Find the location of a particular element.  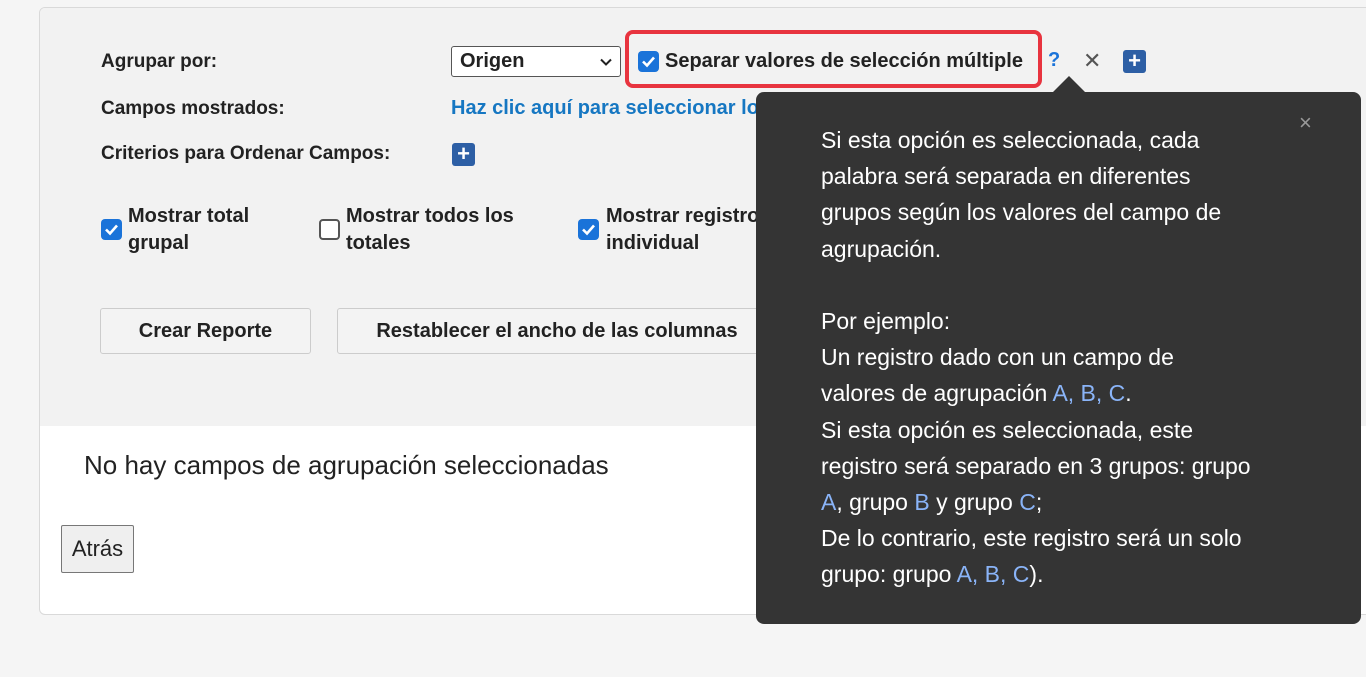

group-by-label: Agrupar por: is located at coordinates (159, 61).